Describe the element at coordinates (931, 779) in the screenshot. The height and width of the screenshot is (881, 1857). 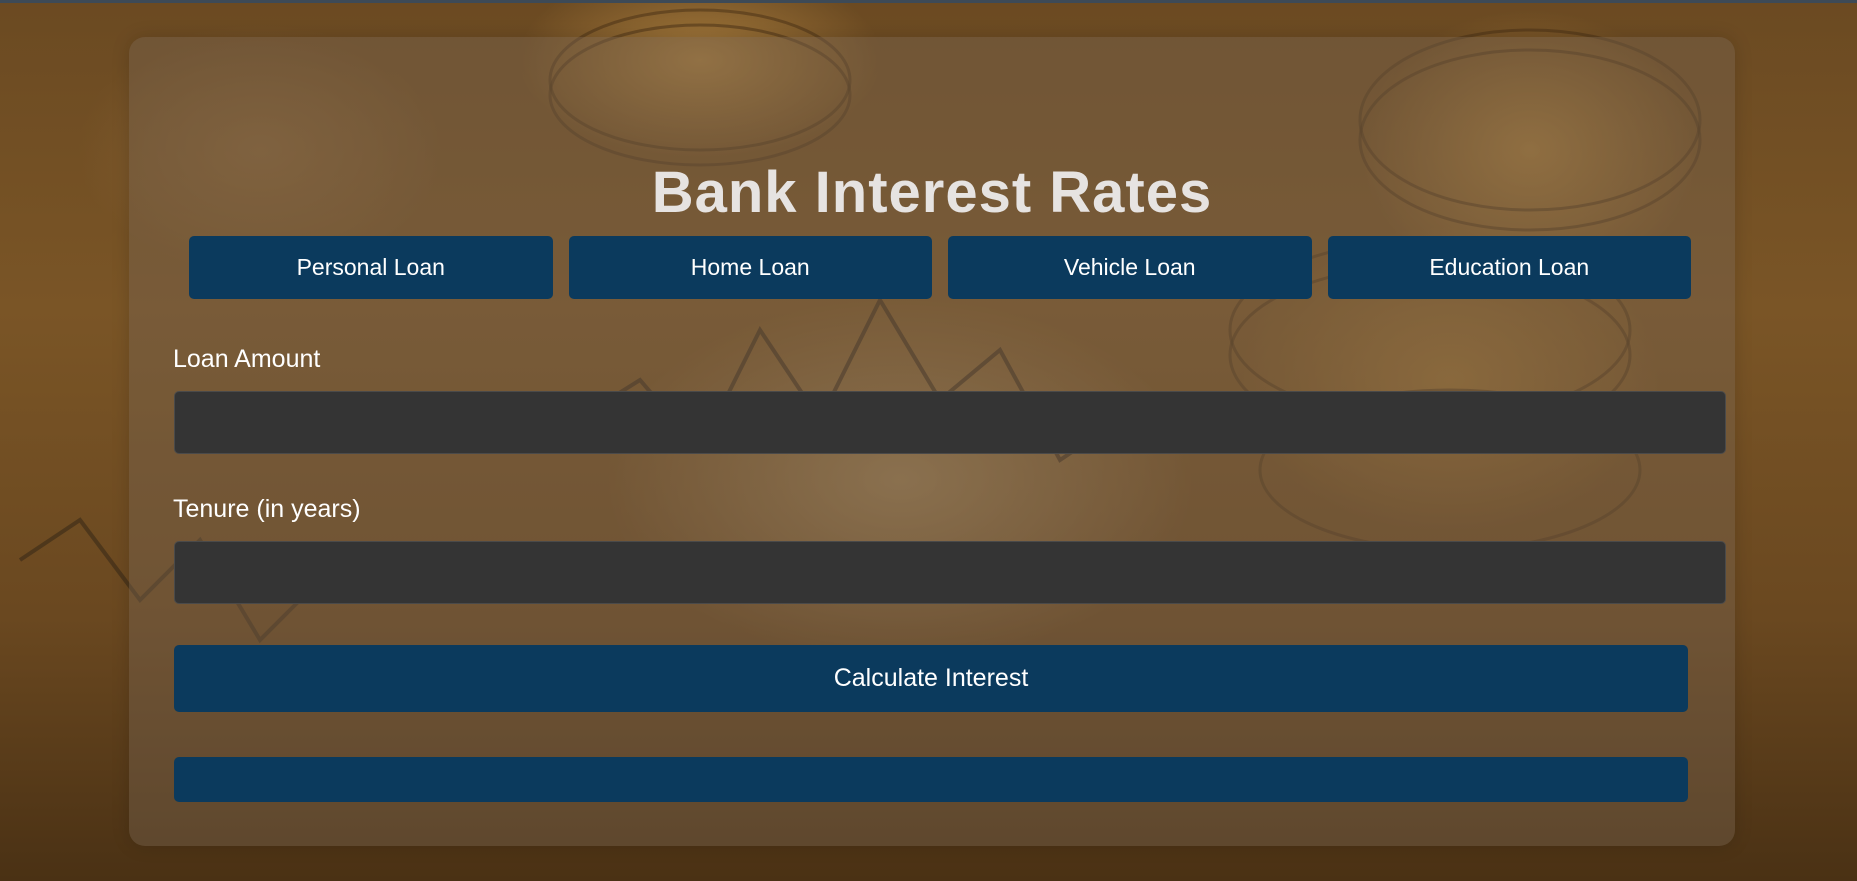
I see `result-display` at that location.